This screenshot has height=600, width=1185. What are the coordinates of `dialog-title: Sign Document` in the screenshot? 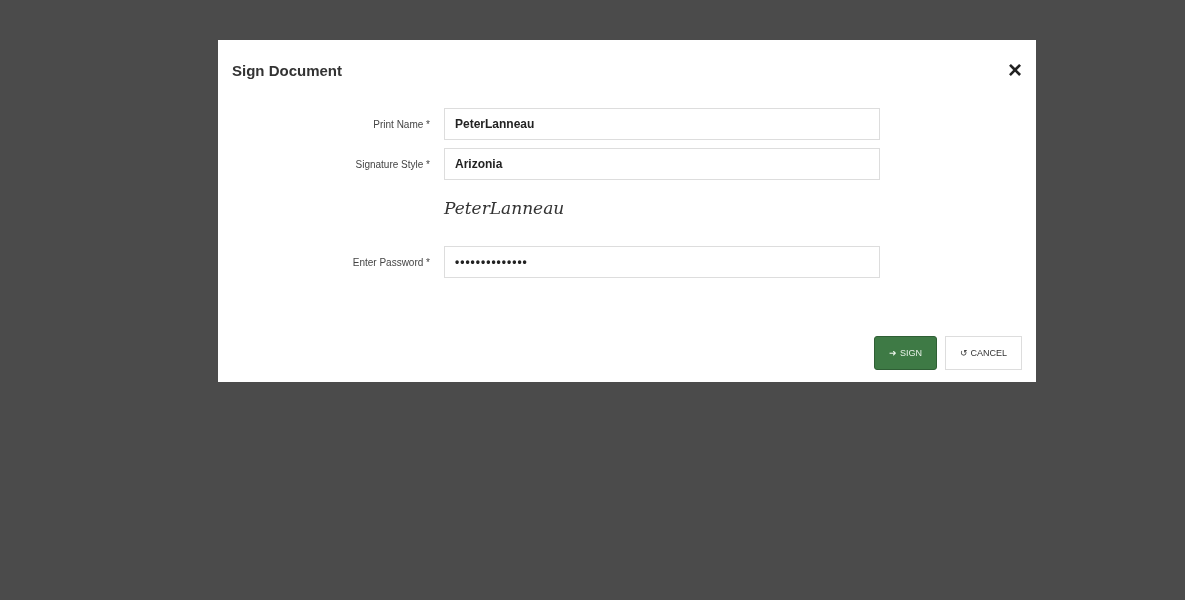 It's located at (287, 70).